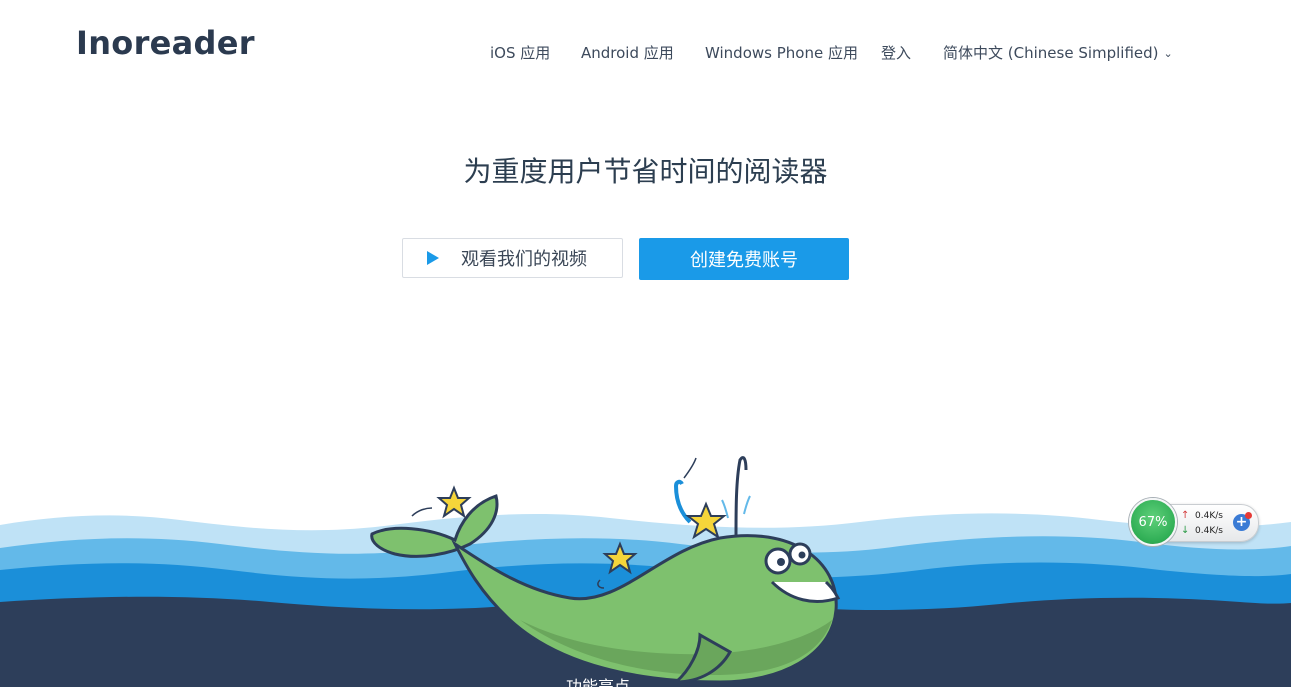 This screenshot has height=687, width=1291. What do you see at coordinates (433, 258) in the screenshot?
I see `play-icon` at bounding box center [433, 258].